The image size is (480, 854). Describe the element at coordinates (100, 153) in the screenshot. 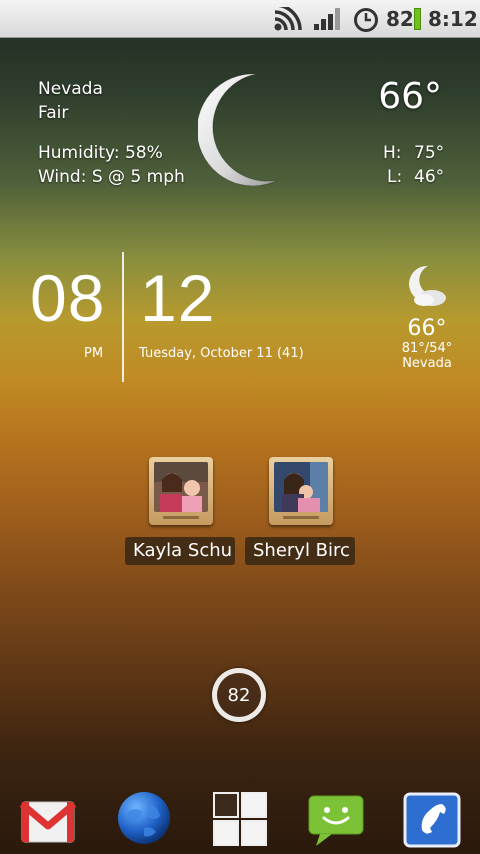

I see `weather-humidity: Humidity: 58%` at that location.